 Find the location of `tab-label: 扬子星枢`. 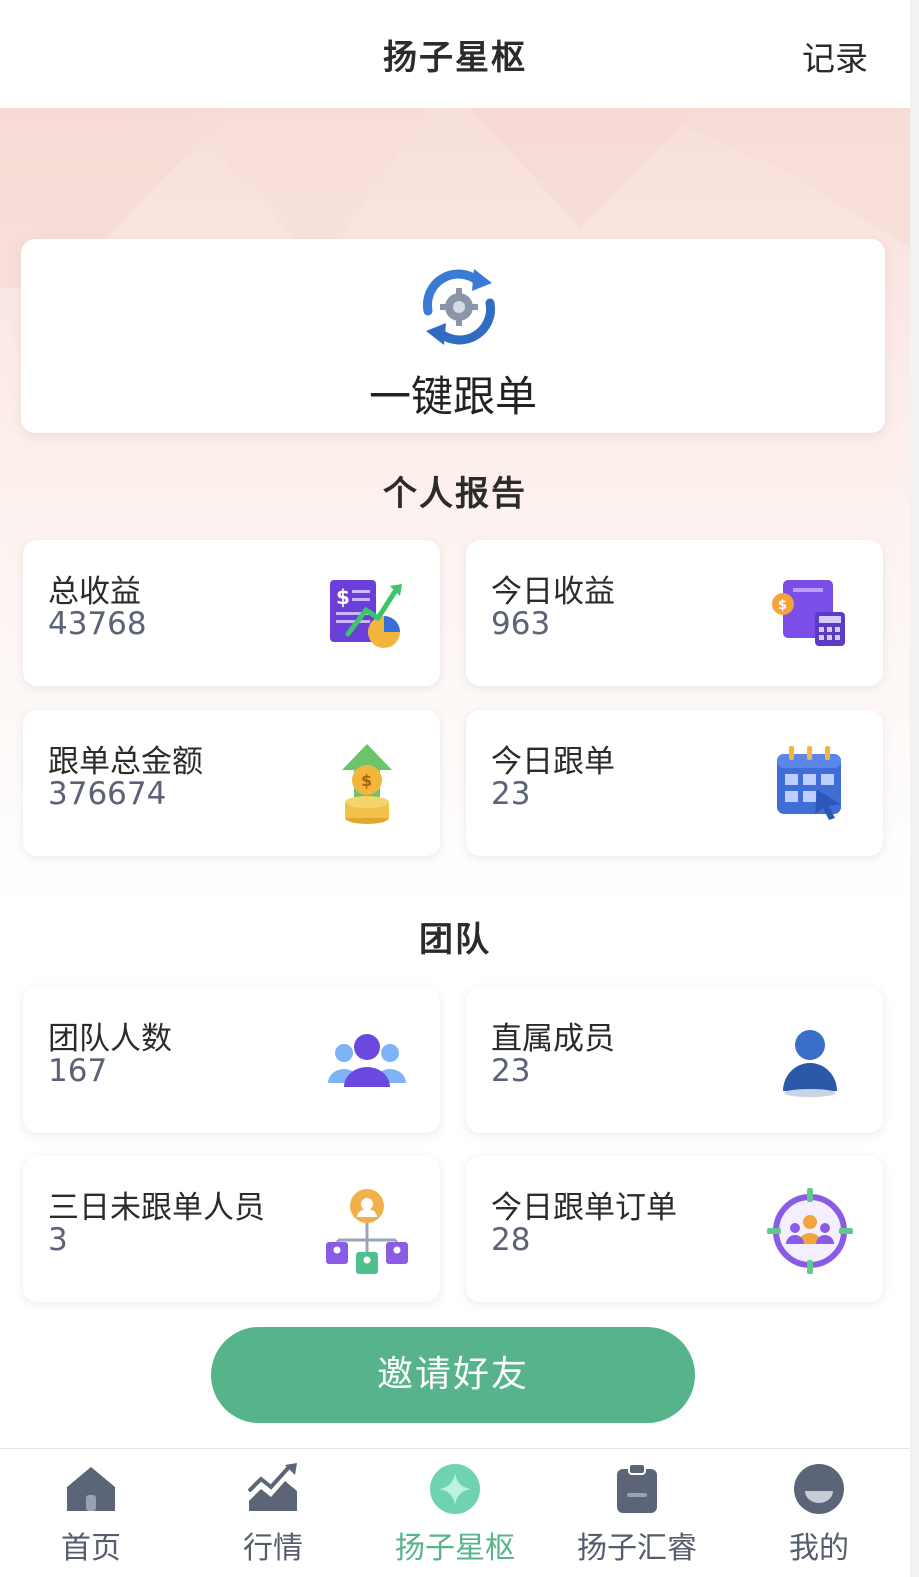

tab-label: 扬子星枢 is located at coordinates (455, 1548).